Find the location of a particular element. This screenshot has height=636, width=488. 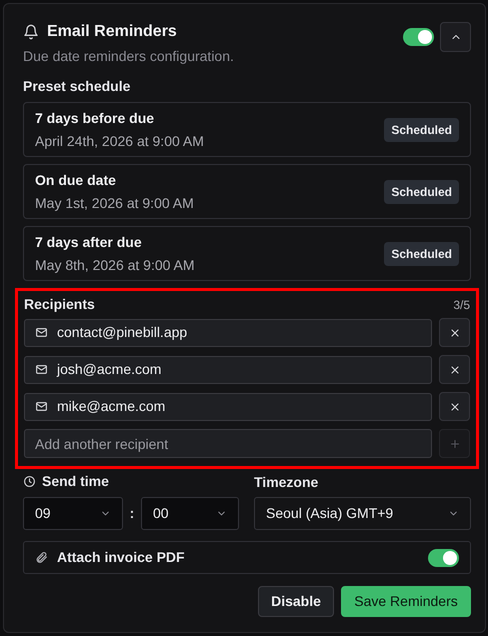

email-field: josh@acme.com is located at coordinates (228, 370).